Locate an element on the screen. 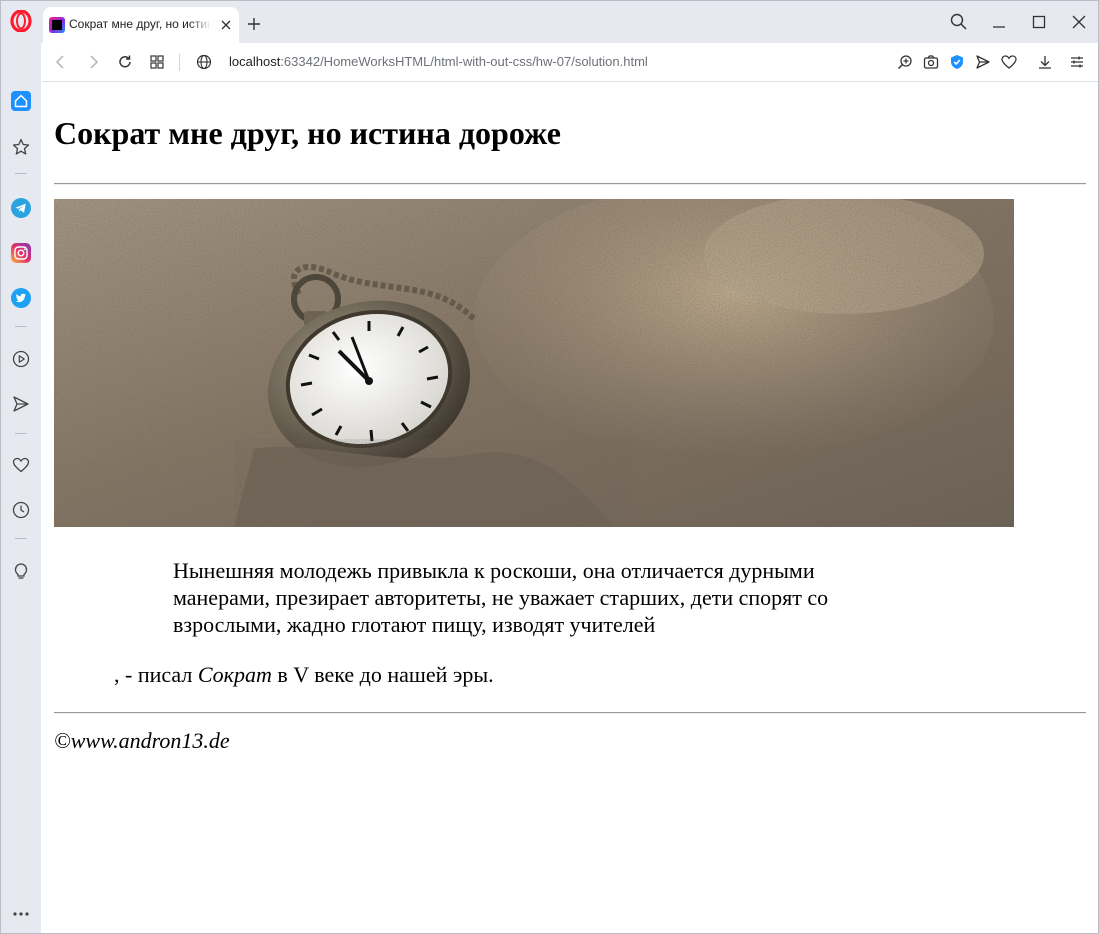 The height and width of the screenshot is (934, 1099). zoom-icon is located at coordinates (905, 62).